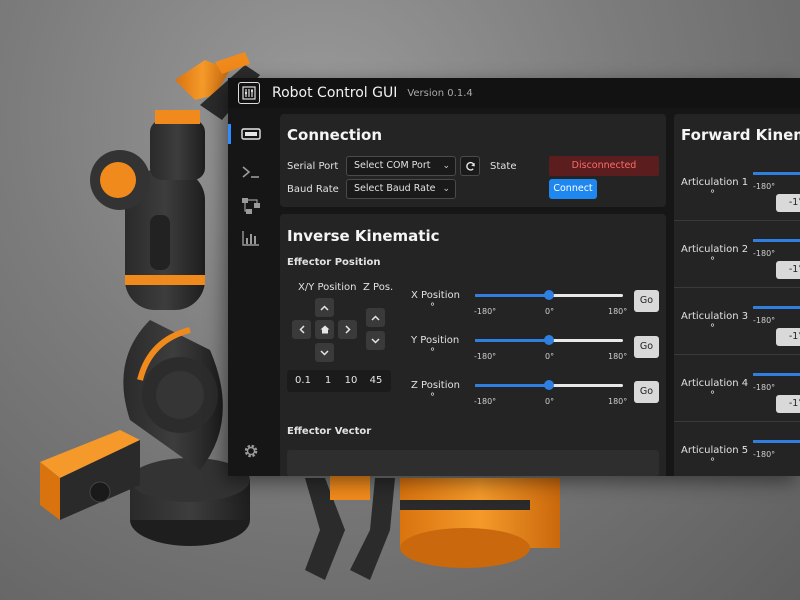  Describe the element at coordinates (503, 166) in the screenshot. I see `state-label: State` at that location.